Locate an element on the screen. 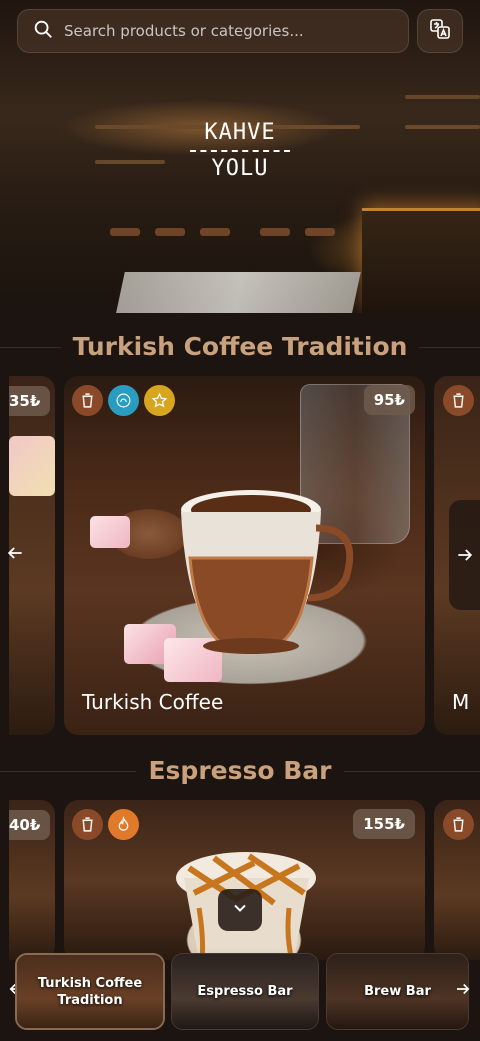 Image resolution: width=480 pixels, height=1041 pixels. price-badge: 35₺ is located at coordinates (30, 401).